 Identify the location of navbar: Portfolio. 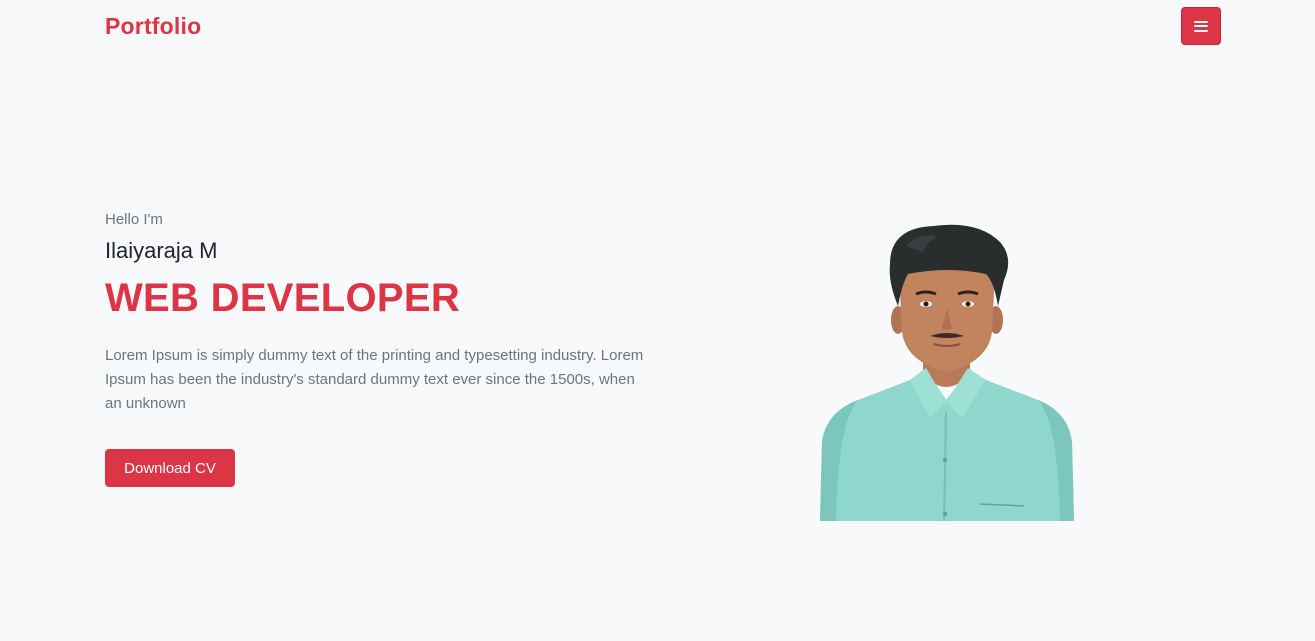
(657, 27).